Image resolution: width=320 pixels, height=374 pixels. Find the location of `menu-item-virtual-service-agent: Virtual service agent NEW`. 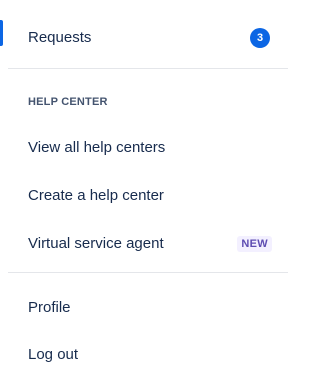

menu-item-virtual-service-agent: Virtual service agent NEW is located at coordinates (150, 244).